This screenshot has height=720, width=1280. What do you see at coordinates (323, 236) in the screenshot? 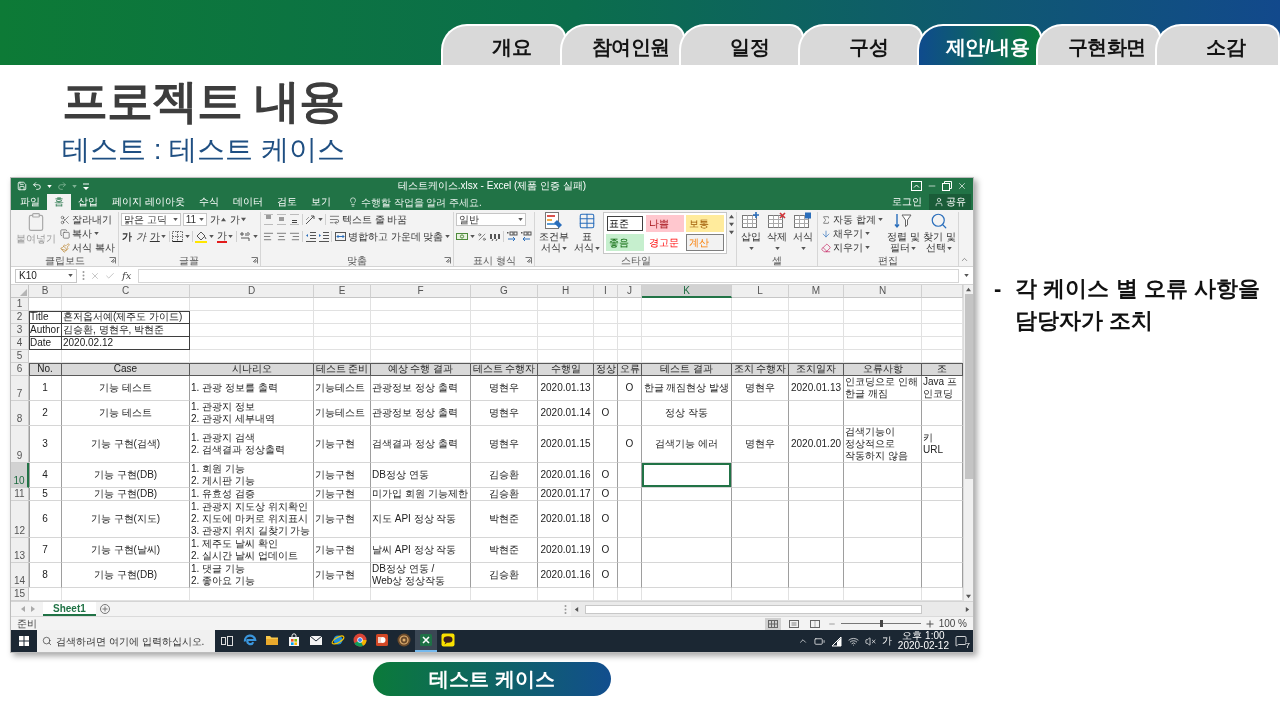
I see `indent-increase-icon` at bounding box center [323, 236].